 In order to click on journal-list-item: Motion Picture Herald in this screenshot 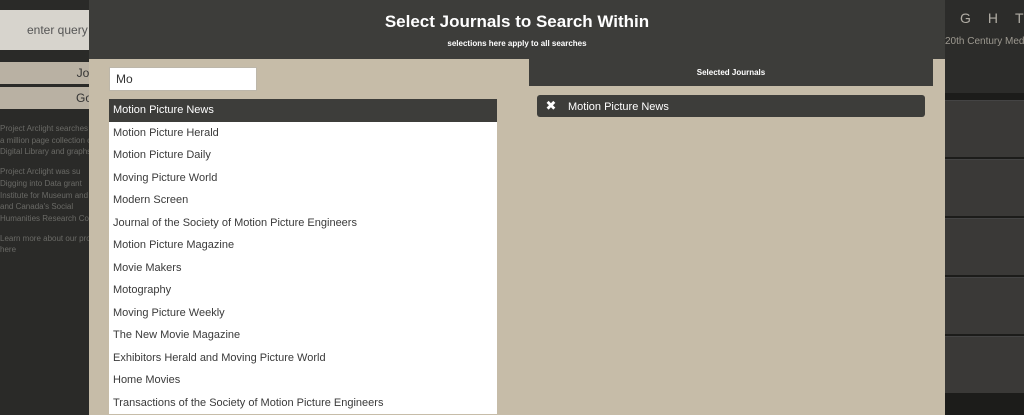, I will do `click(303, 133)`.